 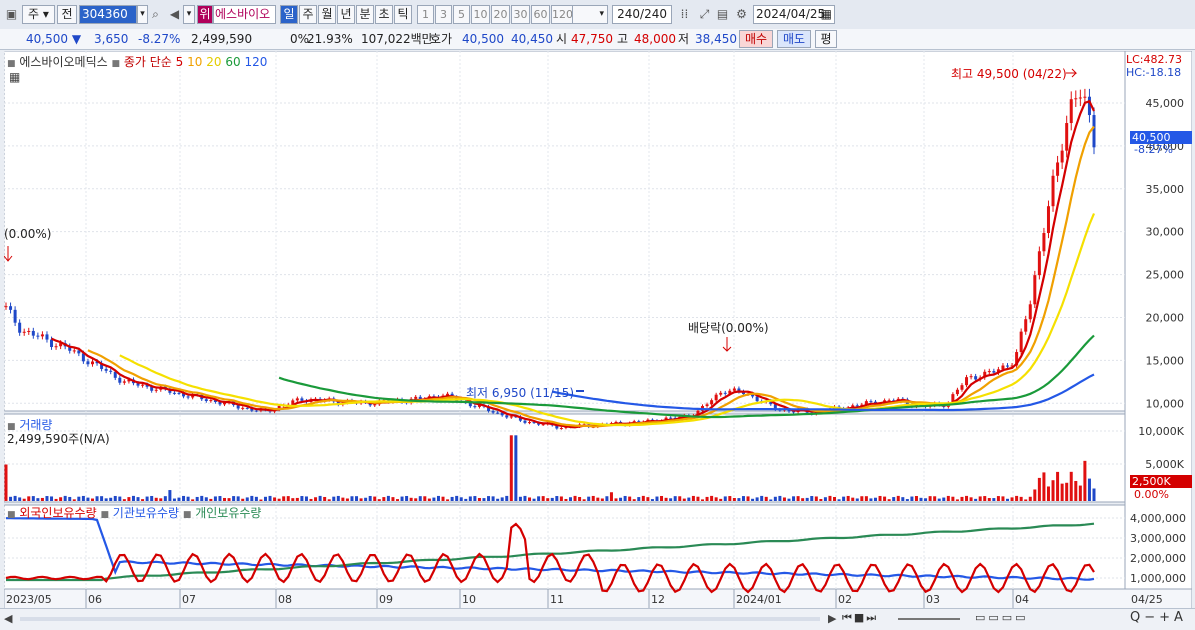 What do you see at coordinates (67, 14) in the screenshot?
I see `period-select: 전` at bounding box center [67, 14].